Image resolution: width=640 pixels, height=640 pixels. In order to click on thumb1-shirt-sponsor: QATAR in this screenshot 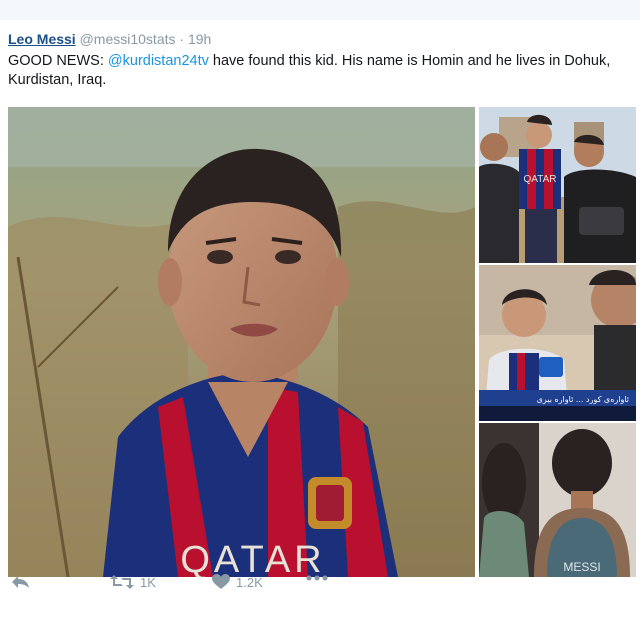, I will do `click(540, 179)`.